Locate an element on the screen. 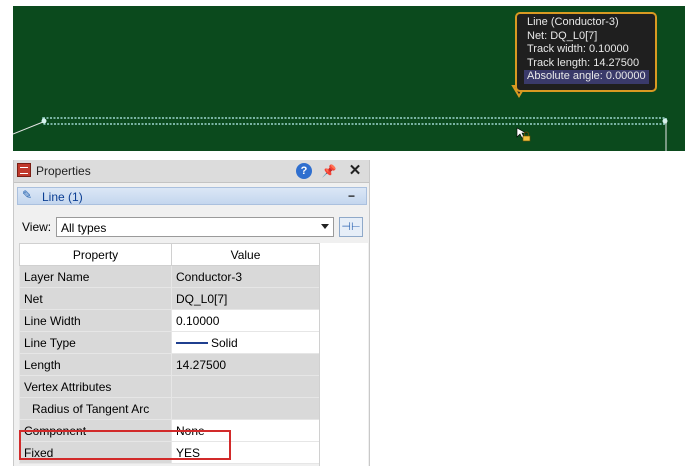  table-row: Line Width 0.10000 is located at coordinates (169, 320).